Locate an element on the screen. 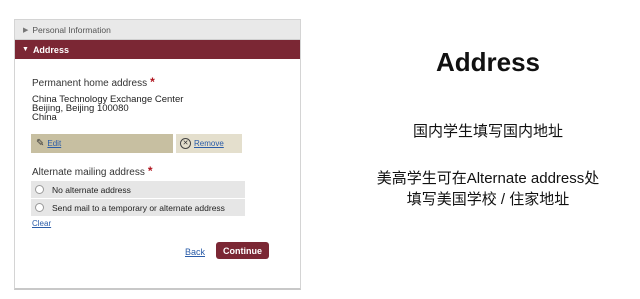  alternate-mailing-label: Alternate mailing address * is located at coordinates (92, 171).